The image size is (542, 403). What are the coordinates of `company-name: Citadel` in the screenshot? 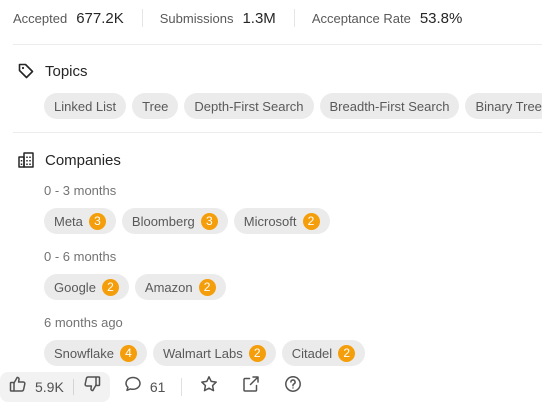 It's located at (312, 353).